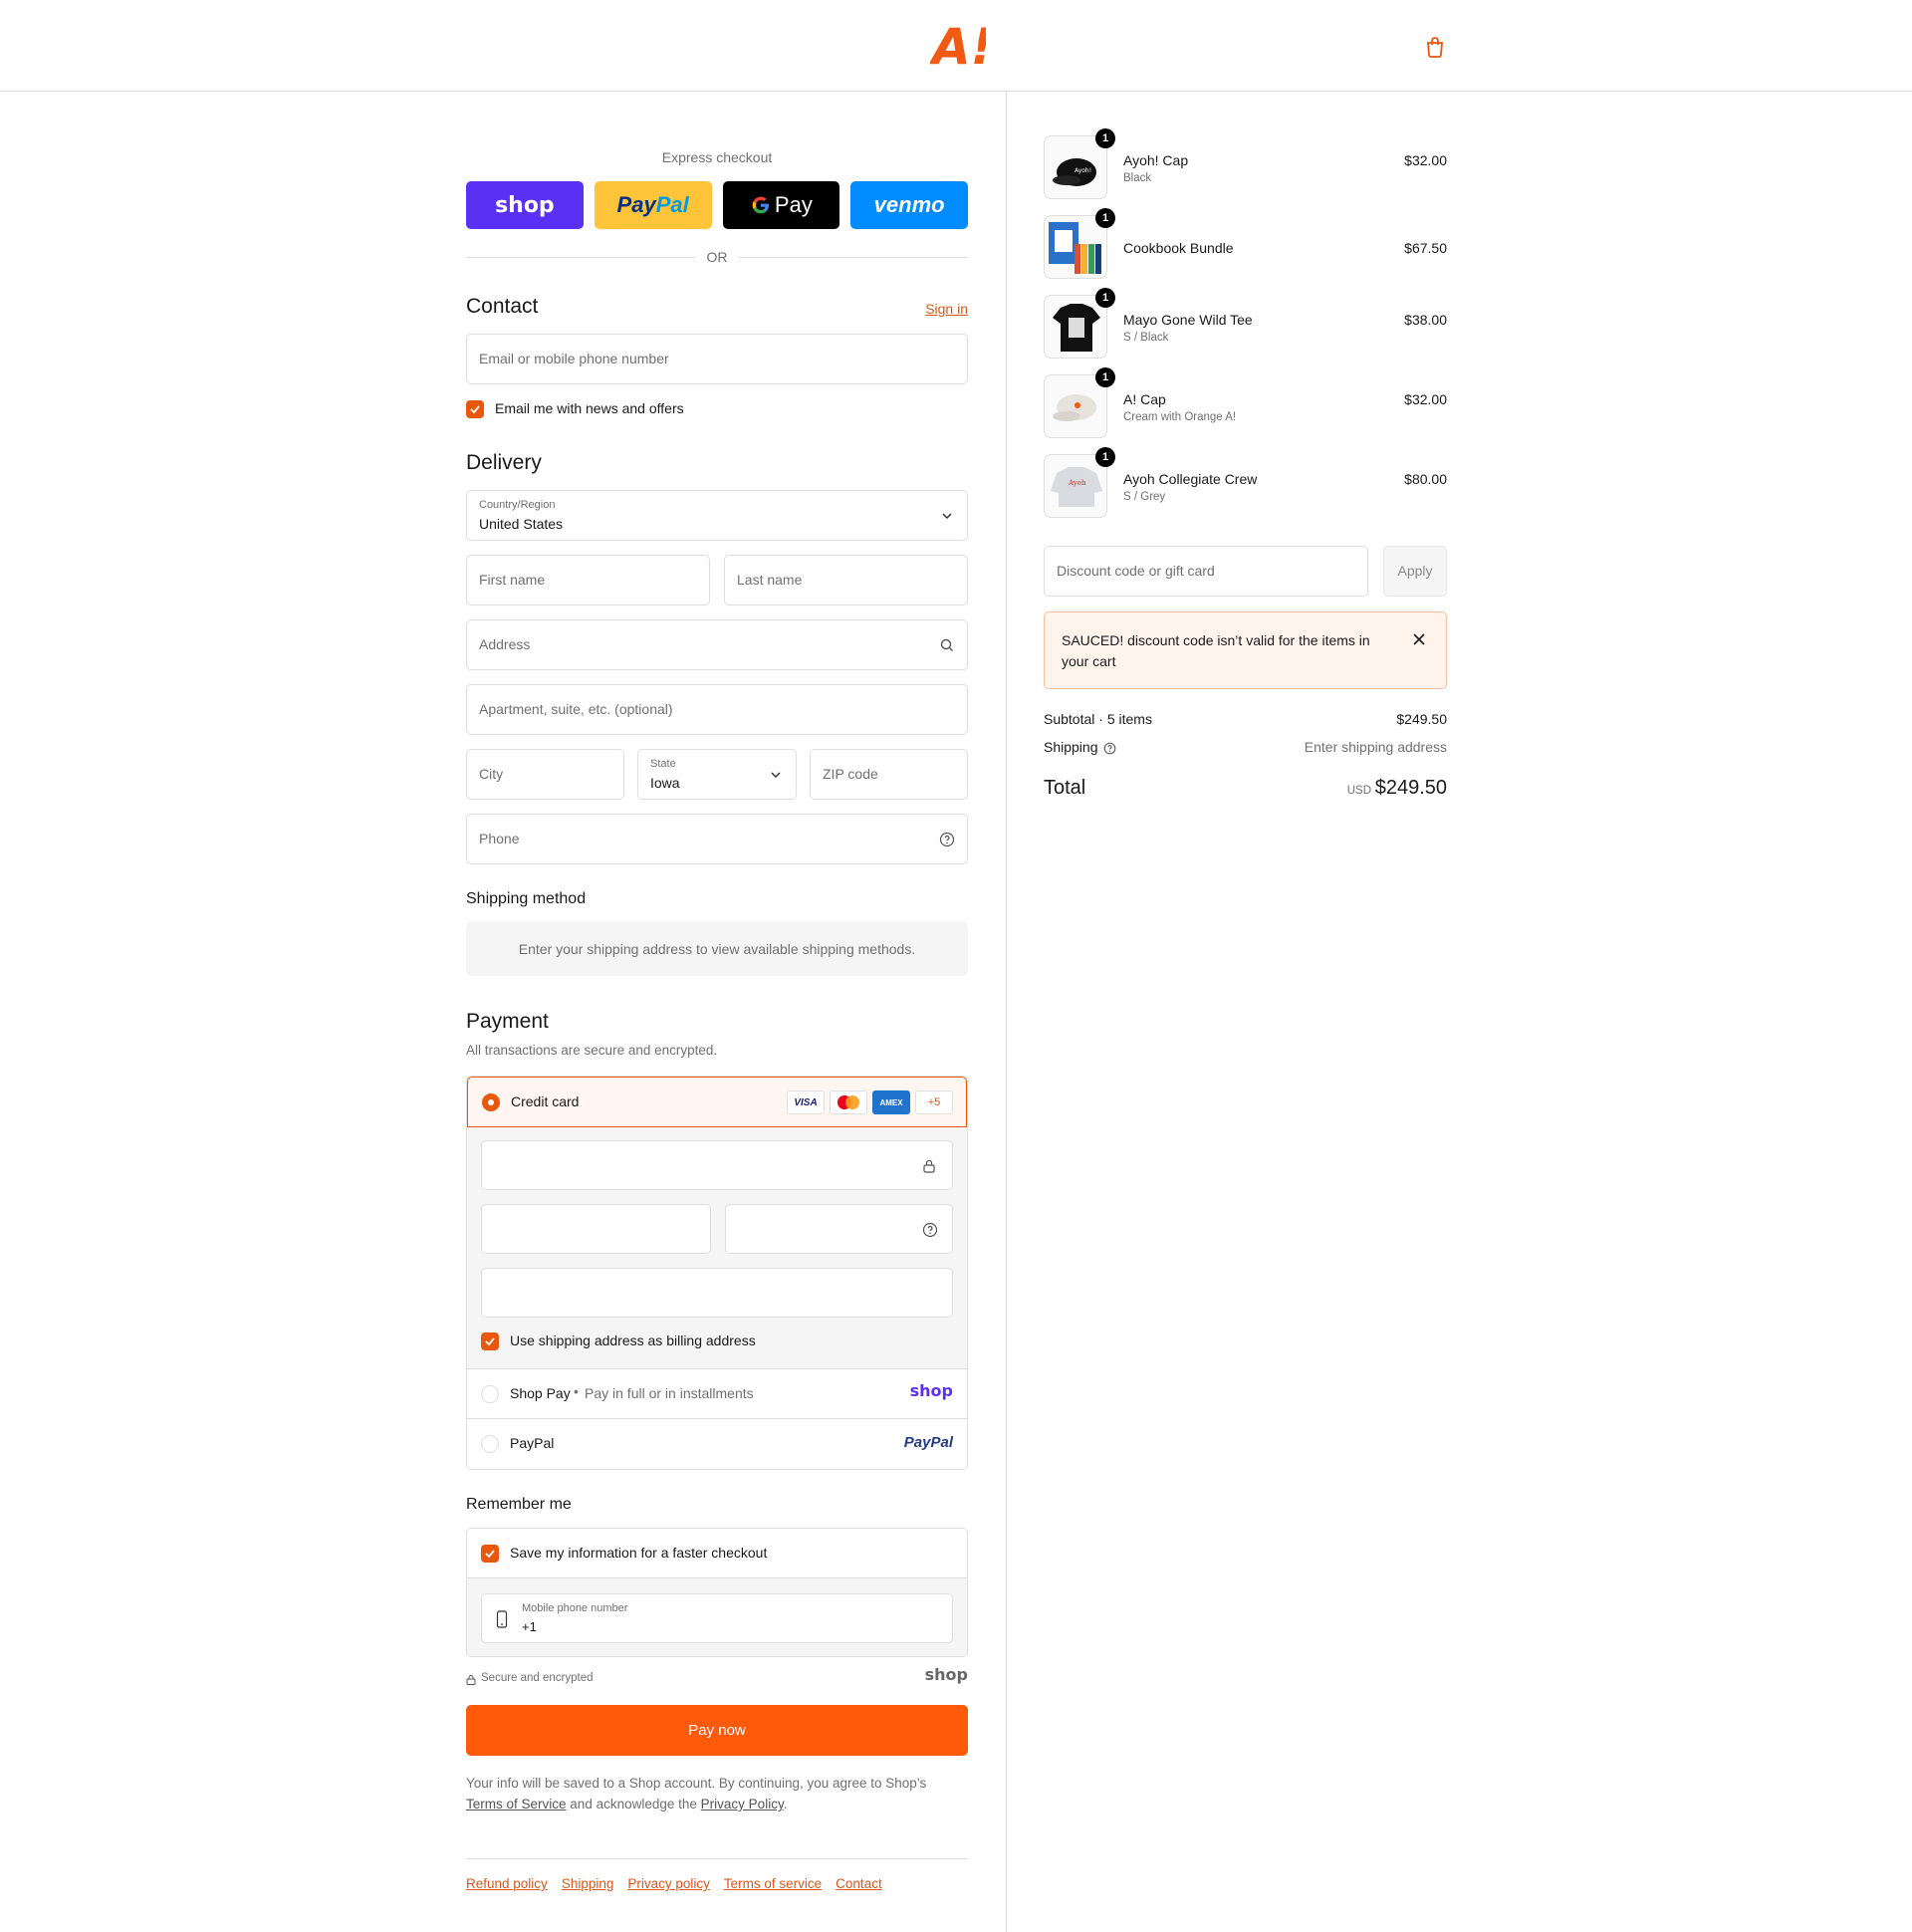 The width and height of the screenshot is (1912, 1932). I want to click on pay-now-button: Pay now, so click(717, 1731).